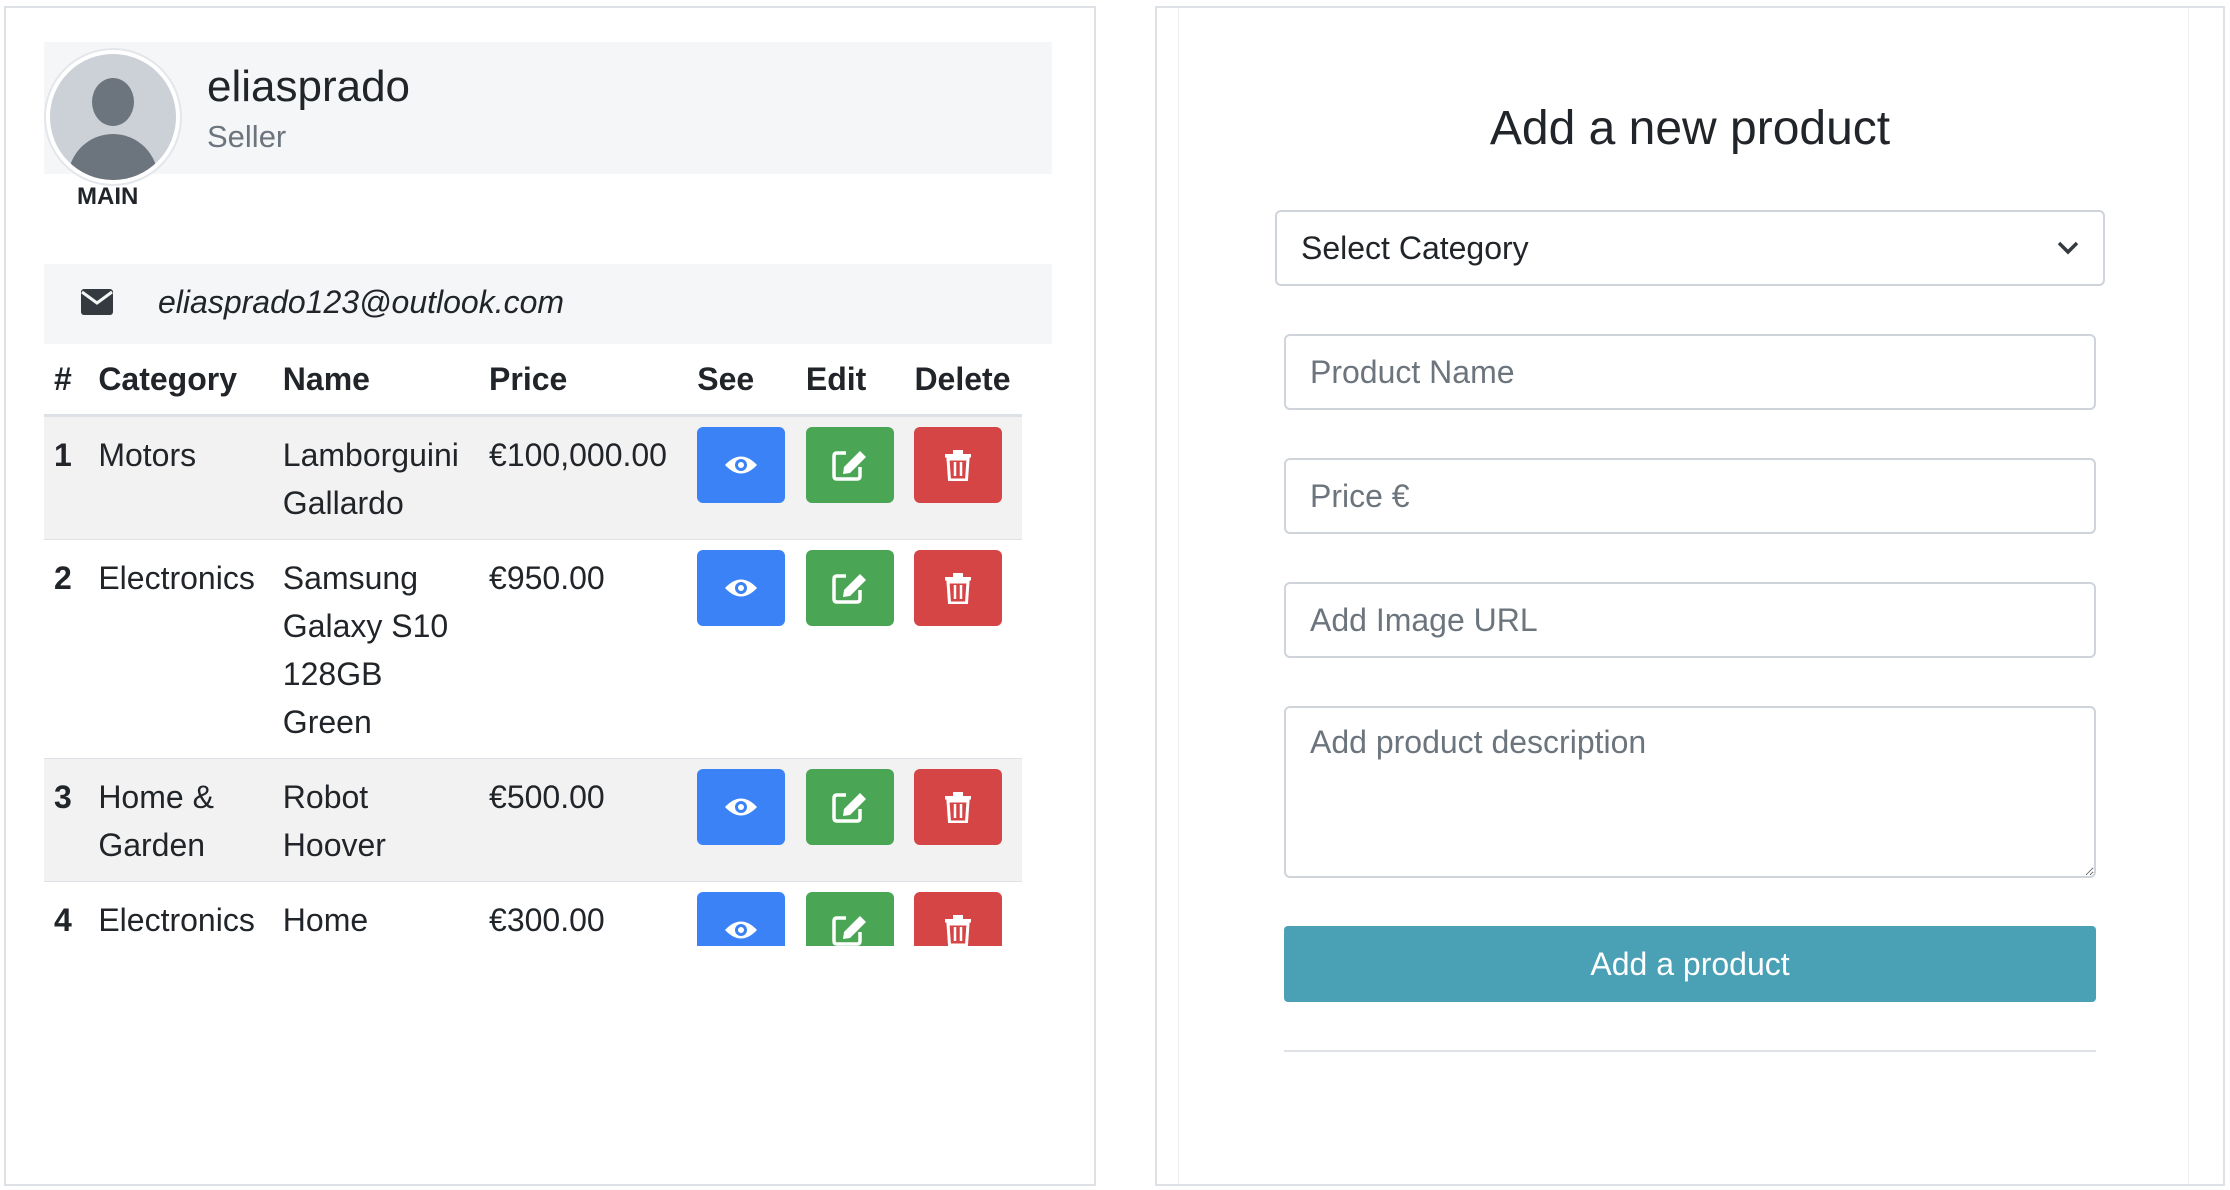 The height and width of the screenshot is (1190, 2230). I want to click on price-input, so click(1690, 496).